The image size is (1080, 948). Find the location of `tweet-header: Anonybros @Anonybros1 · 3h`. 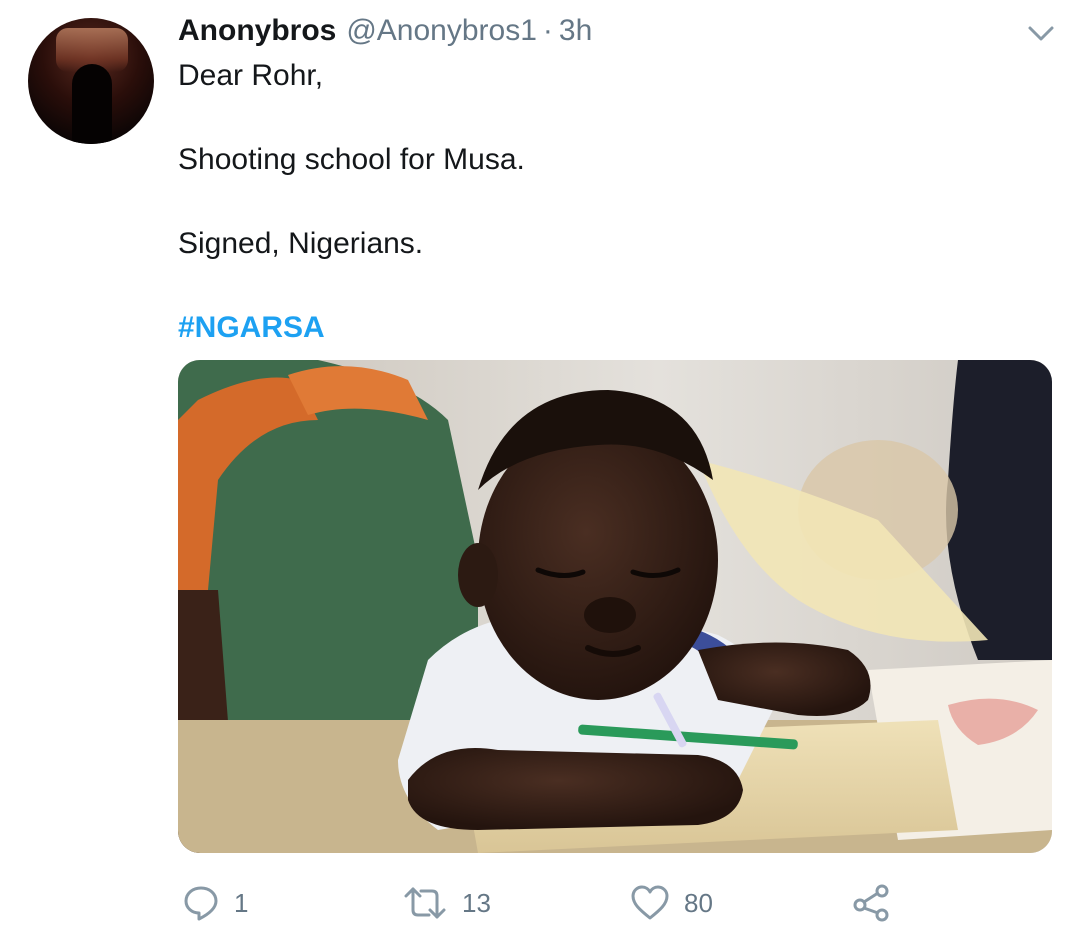

tweet-header: Anonybros @Anonybros1 · 3h is located at coordinates (385, 33).